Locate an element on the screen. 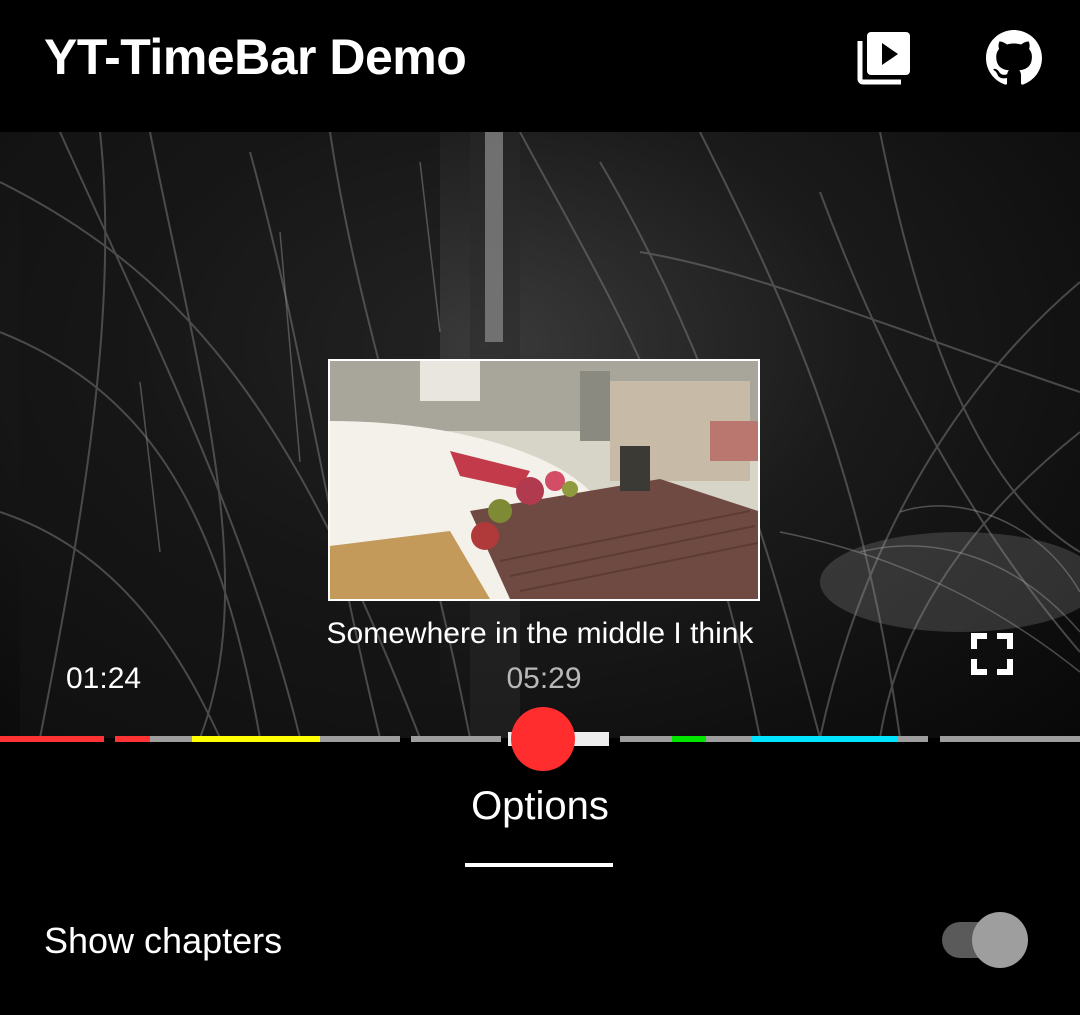 The width and height of the screenshot is (1080, 1015). current-time-label: 01:24 is located at coordinates (104, 678).